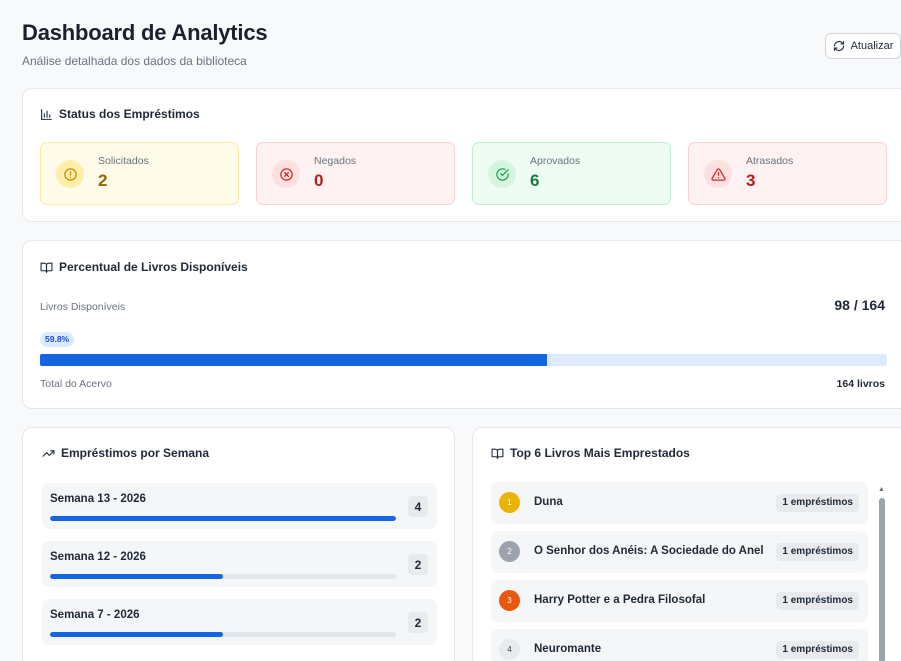  What do you see at coordinates (649, 551) in the screenshot?
I see `book-title: O Senhor dos Anéis: A Sociedade do Anel` at bounding box center [649, 551].